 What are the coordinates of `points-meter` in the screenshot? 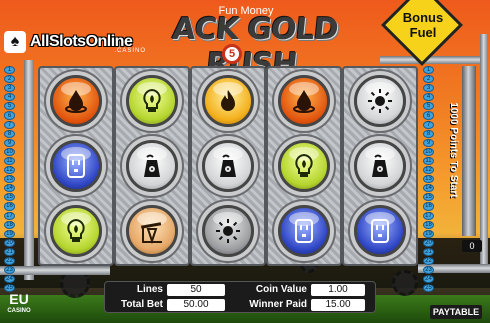 It's located at (469, 151).